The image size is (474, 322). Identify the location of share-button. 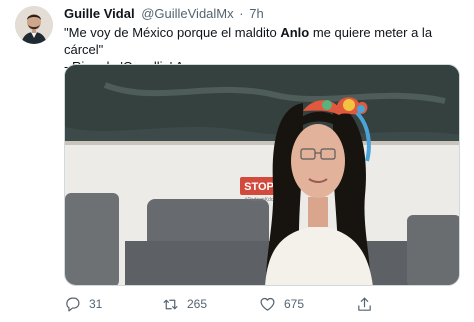
(364, 304).